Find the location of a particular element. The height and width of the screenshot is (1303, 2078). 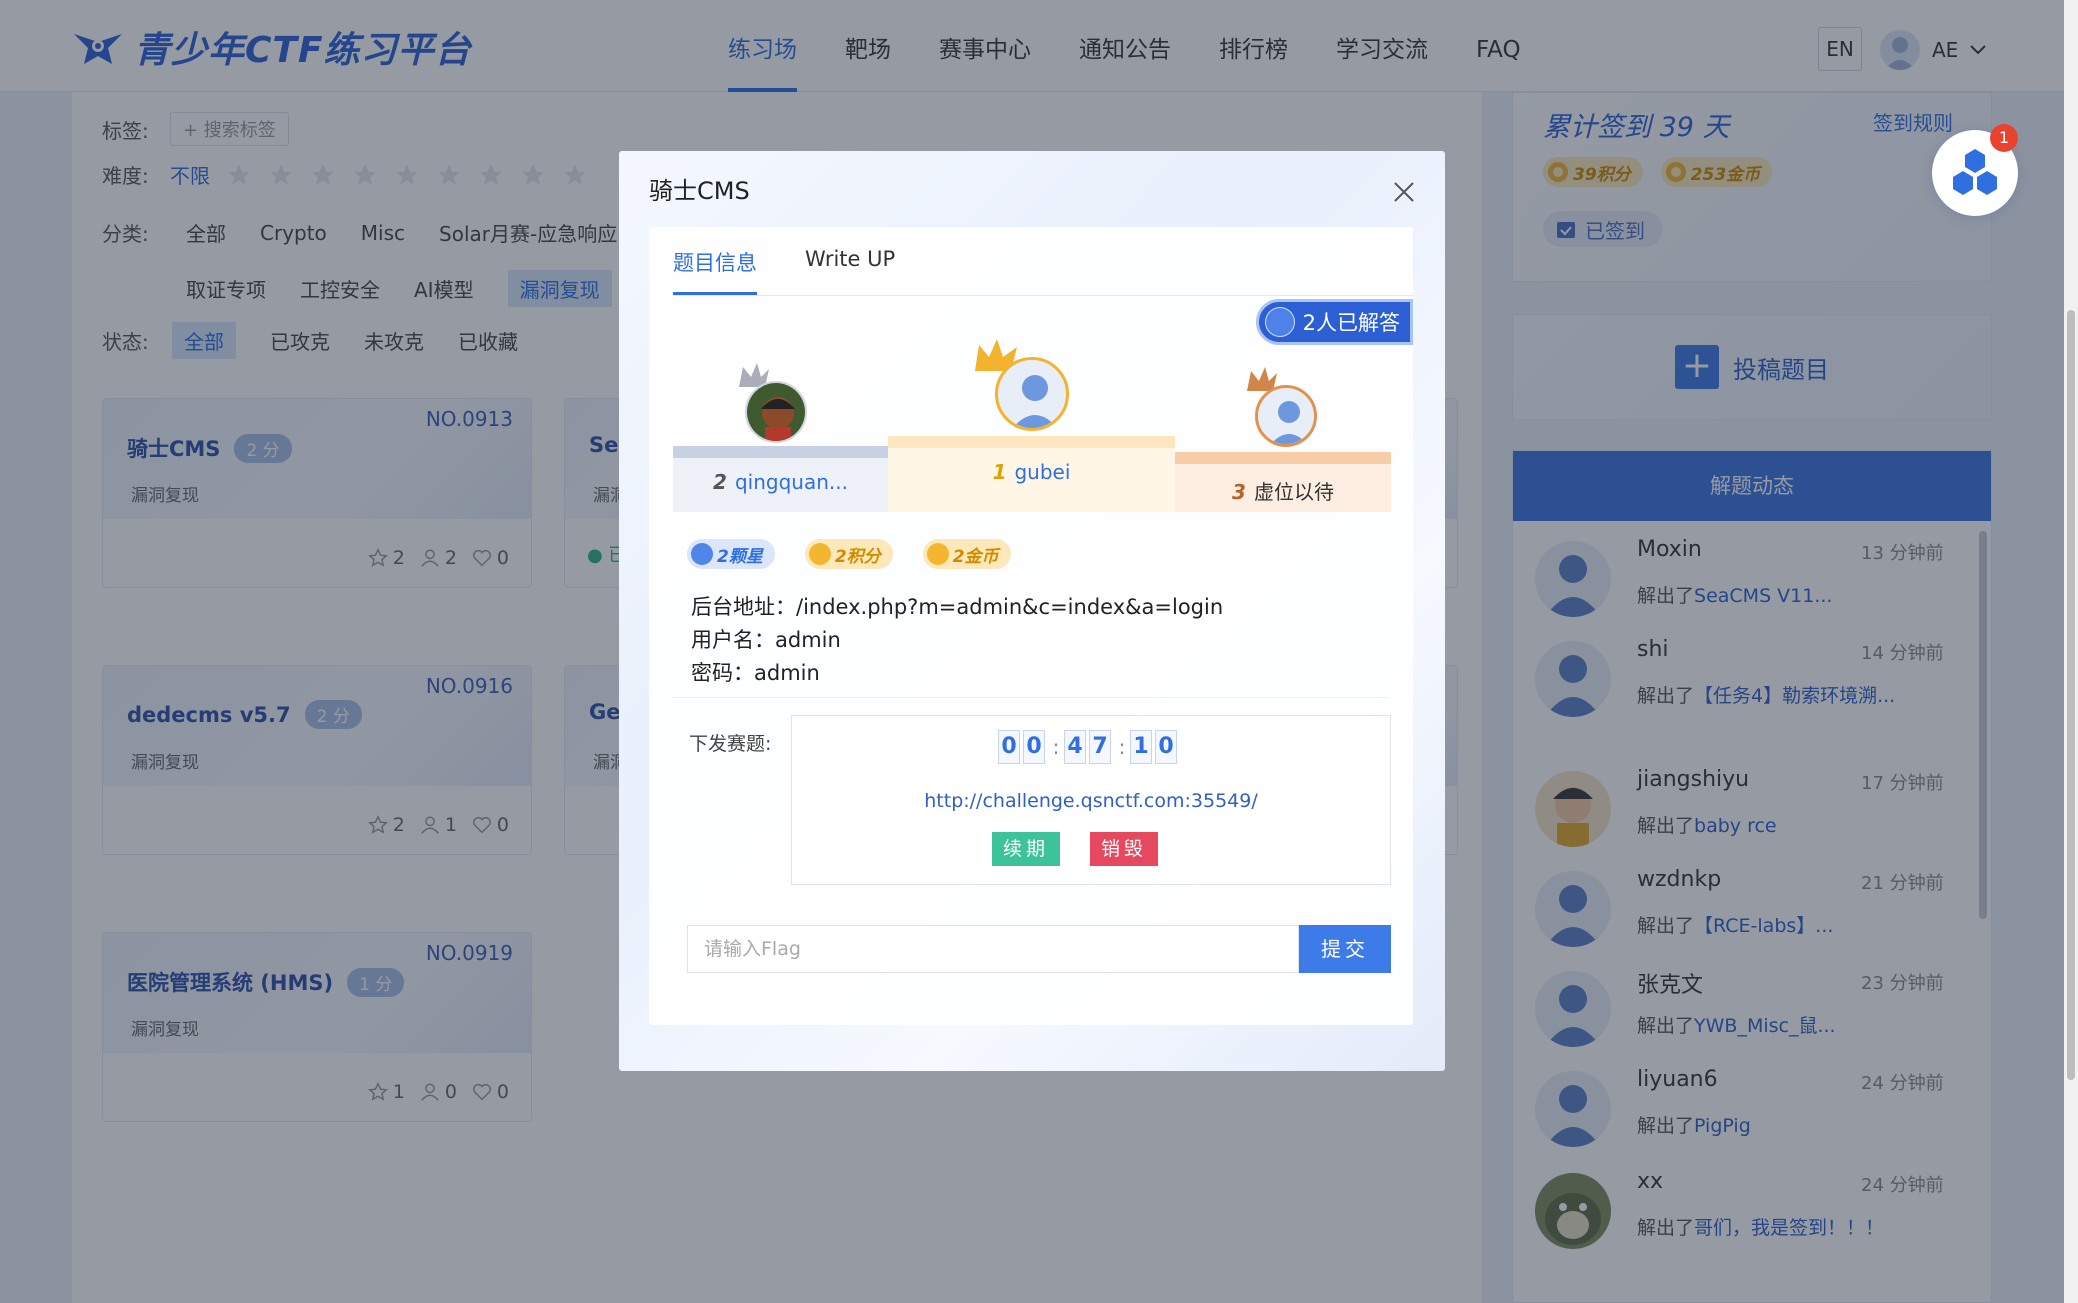

close-icon is located at coordinates (1404, 192).